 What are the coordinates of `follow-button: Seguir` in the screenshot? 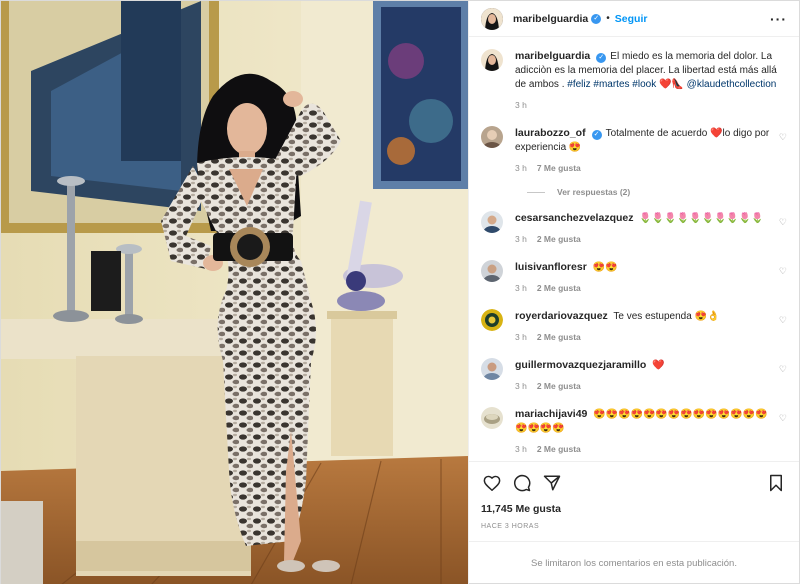 It's located at (631, 19).